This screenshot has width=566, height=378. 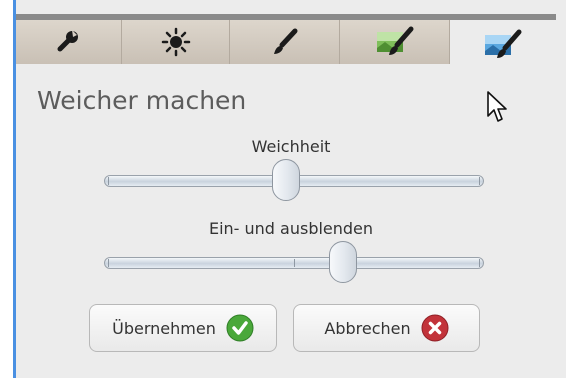 I want to click on fade-tick-mid, so click(x=294, y=263).